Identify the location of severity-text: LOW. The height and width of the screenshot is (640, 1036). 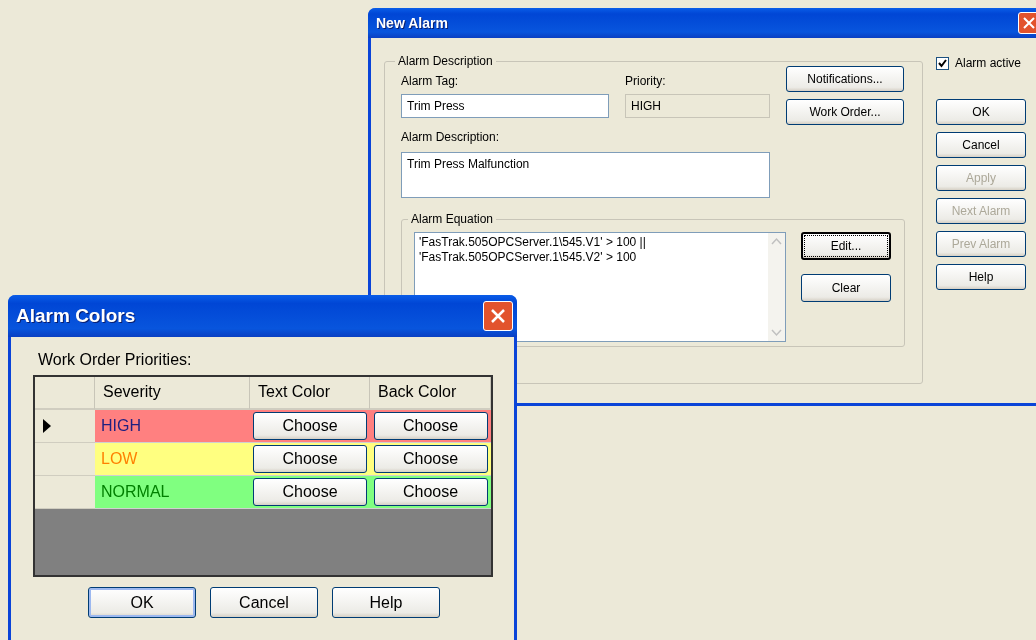
(119, 458).